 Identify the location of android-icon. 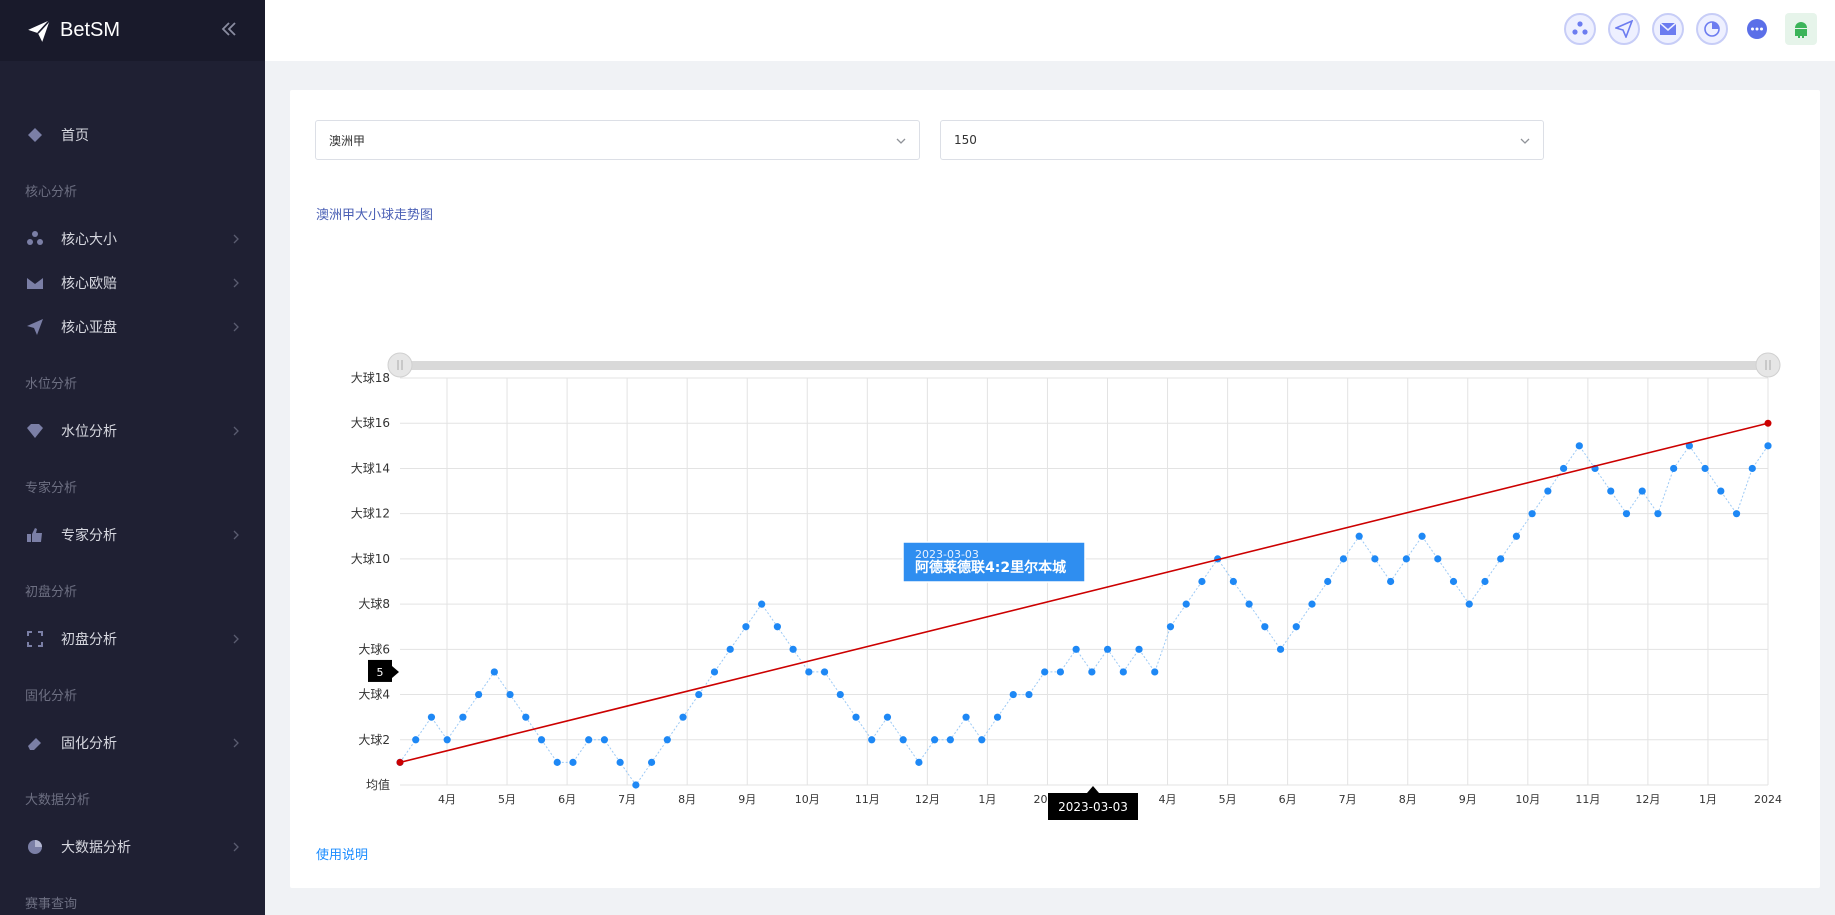
(1801, 29).